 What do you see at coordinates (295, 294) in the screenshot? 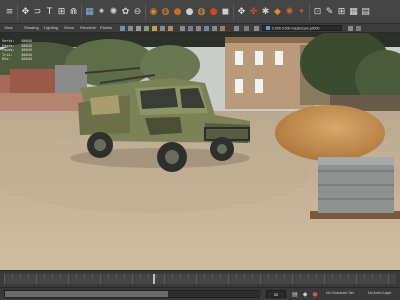
I see `animation-prefs-icon: ▤` at bounding box center [295, 294].